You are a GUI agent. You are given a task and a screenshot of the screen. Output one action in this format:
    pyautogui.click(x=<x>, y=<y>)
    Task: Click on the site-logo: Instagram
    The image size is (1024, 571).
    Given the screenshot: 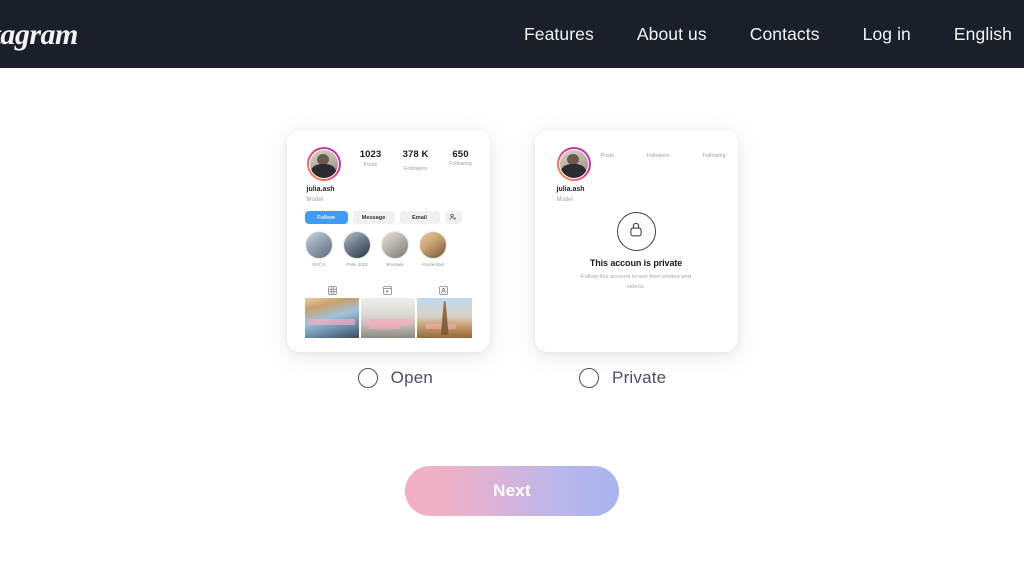 What is the action you would take?
    pyautogui.click(x=39, y=35)
    